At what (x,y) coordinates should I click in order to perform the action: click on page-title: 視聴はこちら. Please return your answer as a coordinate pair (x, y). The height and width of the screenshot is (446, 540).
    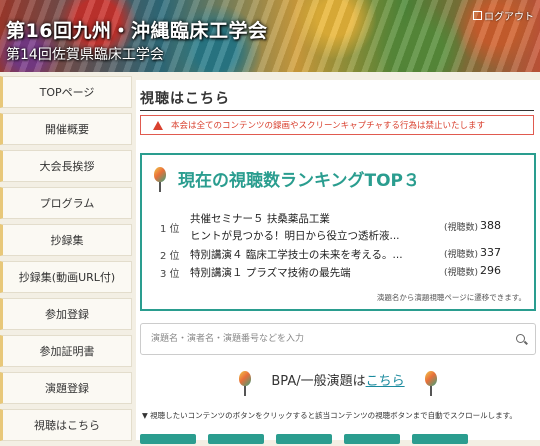
    Looking at the image, I should click on (337, 99).